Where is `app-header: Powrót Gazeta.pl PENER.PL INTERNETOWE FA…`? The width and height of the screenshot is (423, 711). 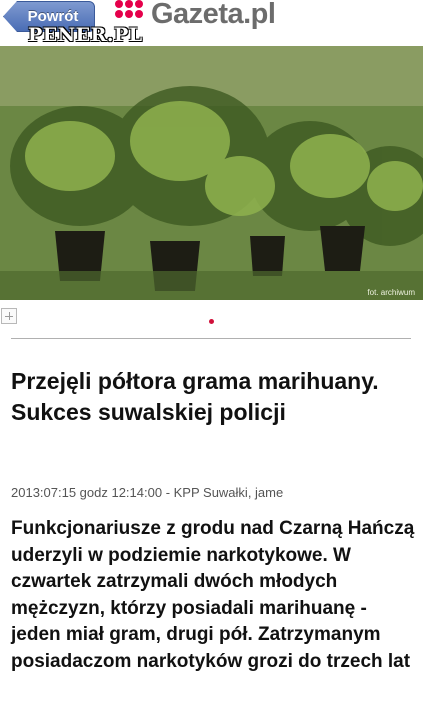 app-header: Powrót Gazeta.pl PENER.PL INTERNETOWE FA… is located at coordinates (211, 24).